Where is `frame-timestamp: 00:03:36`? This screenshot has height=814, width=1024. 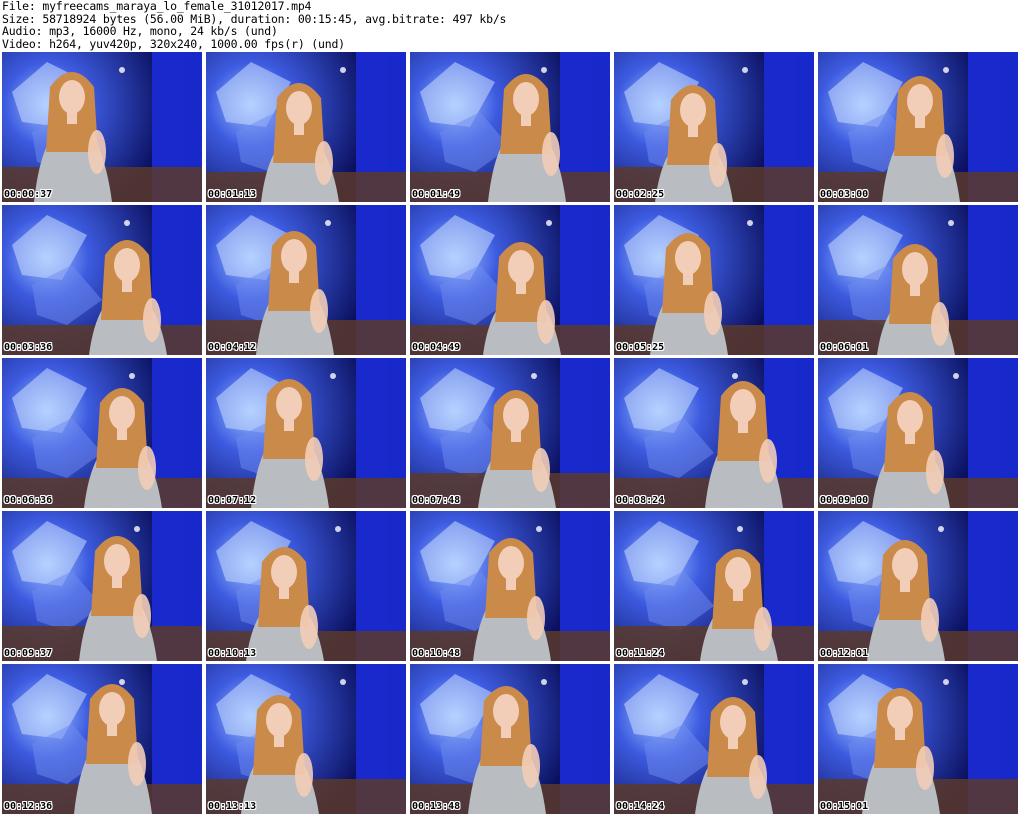 frame-timestamp: 00:03:36 is located at coordinates (28, 347).